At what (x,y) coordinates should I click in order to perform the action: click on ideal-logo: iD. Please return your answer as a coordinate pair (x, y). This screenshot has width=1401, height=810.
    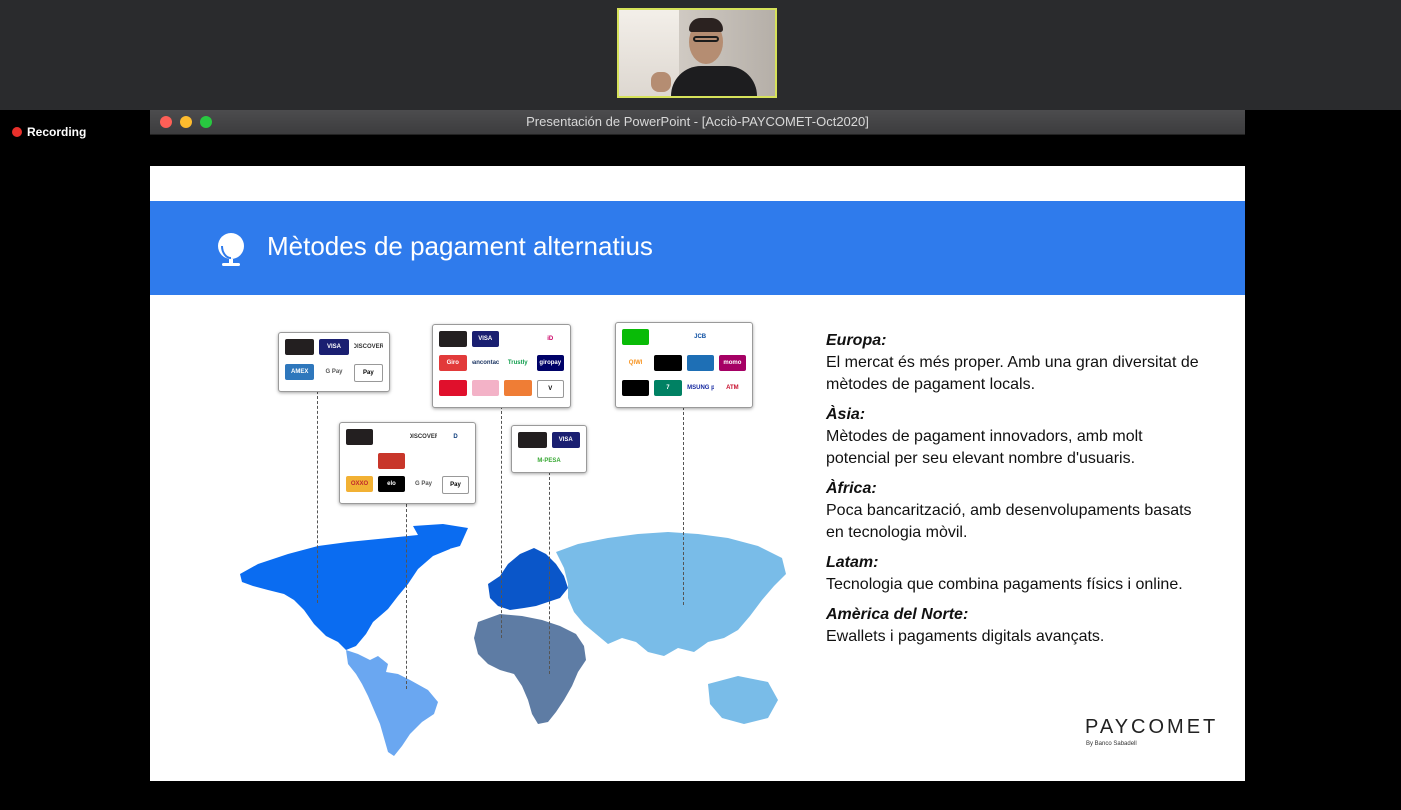
    Looking at the image, I should click on (550, 339).